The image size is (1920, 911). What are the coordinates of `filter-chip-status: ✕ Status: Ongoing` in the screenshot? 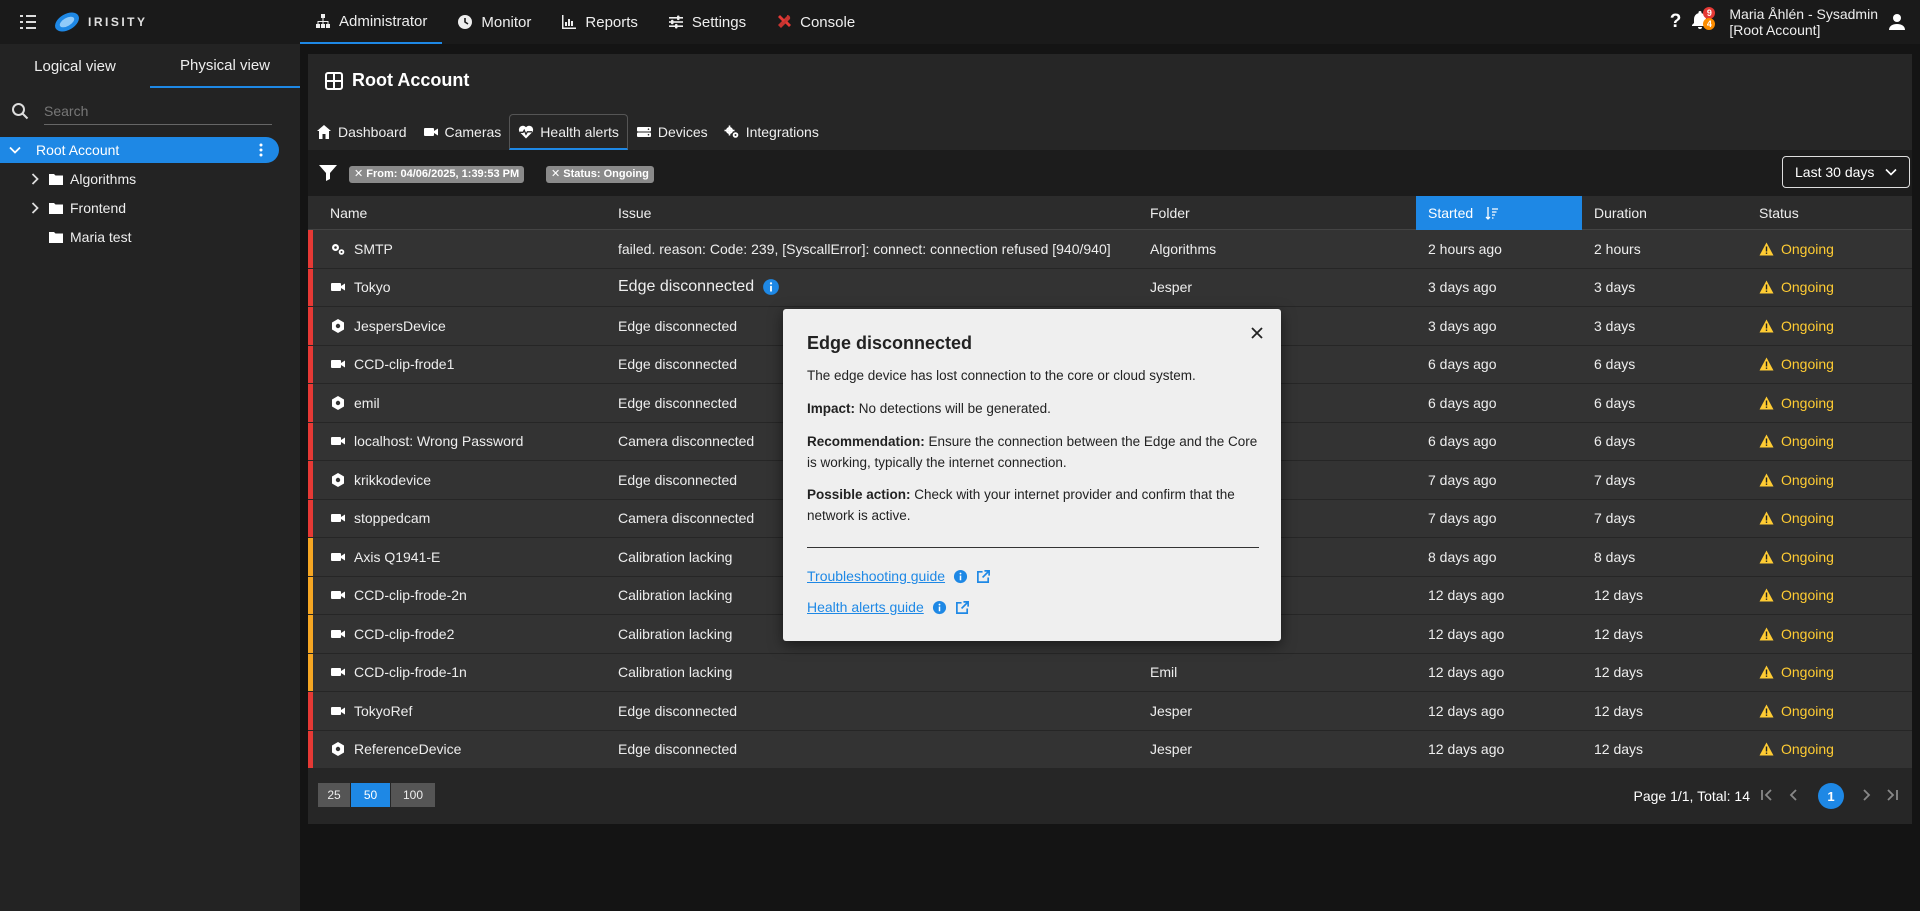 It's located at (600, 174).